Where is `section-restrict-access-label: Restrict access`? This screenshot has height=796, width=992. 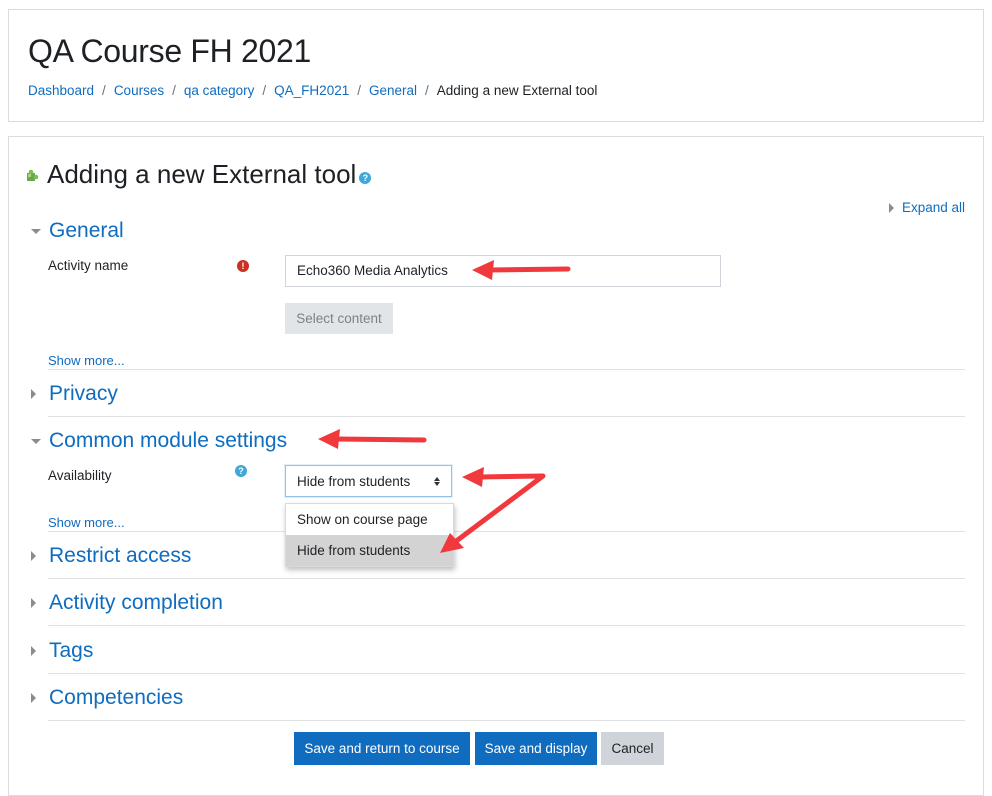 section-restrict-access-label: Restrict access is located at coordinates (120, 555).